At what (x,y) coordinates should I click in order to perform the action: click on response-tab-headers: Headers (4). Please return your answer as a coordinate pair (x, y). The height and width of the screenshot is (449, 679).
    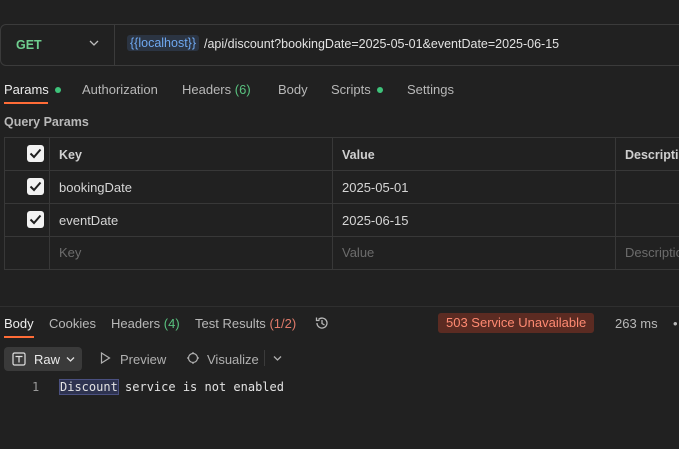
    Looking at the image, I should click on (145, 323).